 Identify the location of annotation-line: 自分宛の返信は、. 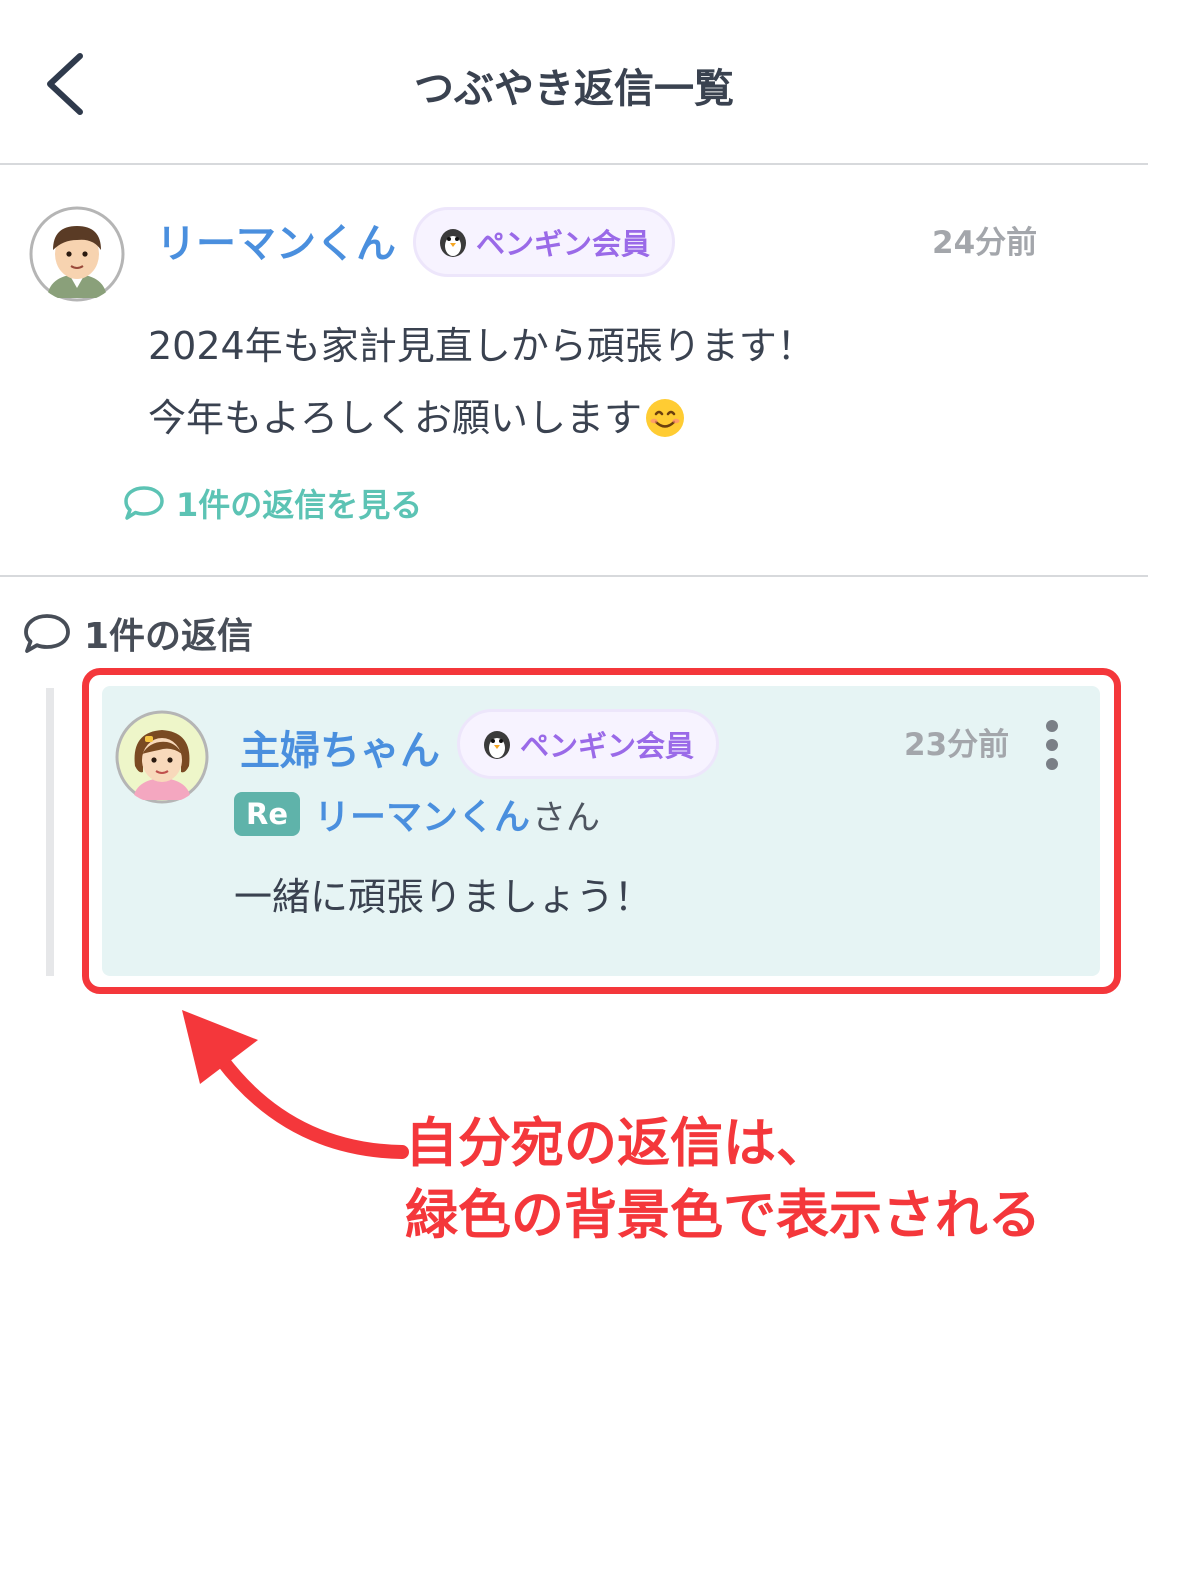
(617, 1143).